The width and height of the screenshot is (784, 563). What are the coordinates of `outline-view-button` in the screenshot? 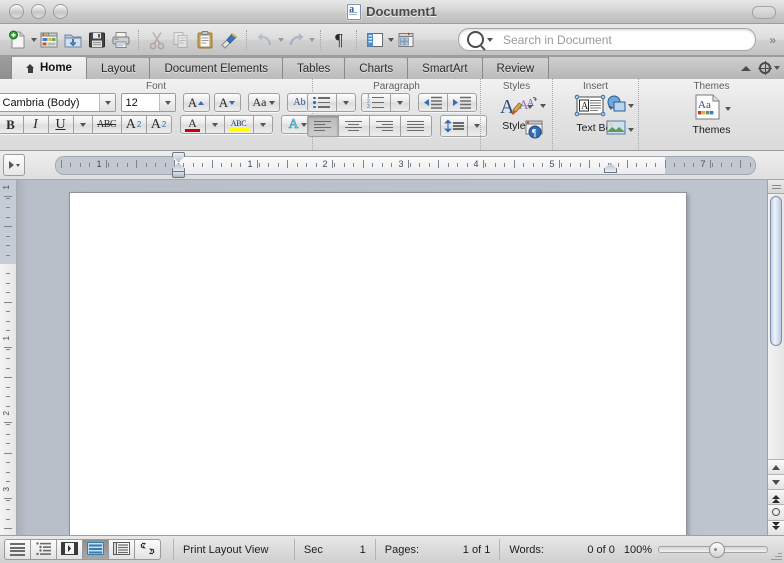 It's located at (43, 549).